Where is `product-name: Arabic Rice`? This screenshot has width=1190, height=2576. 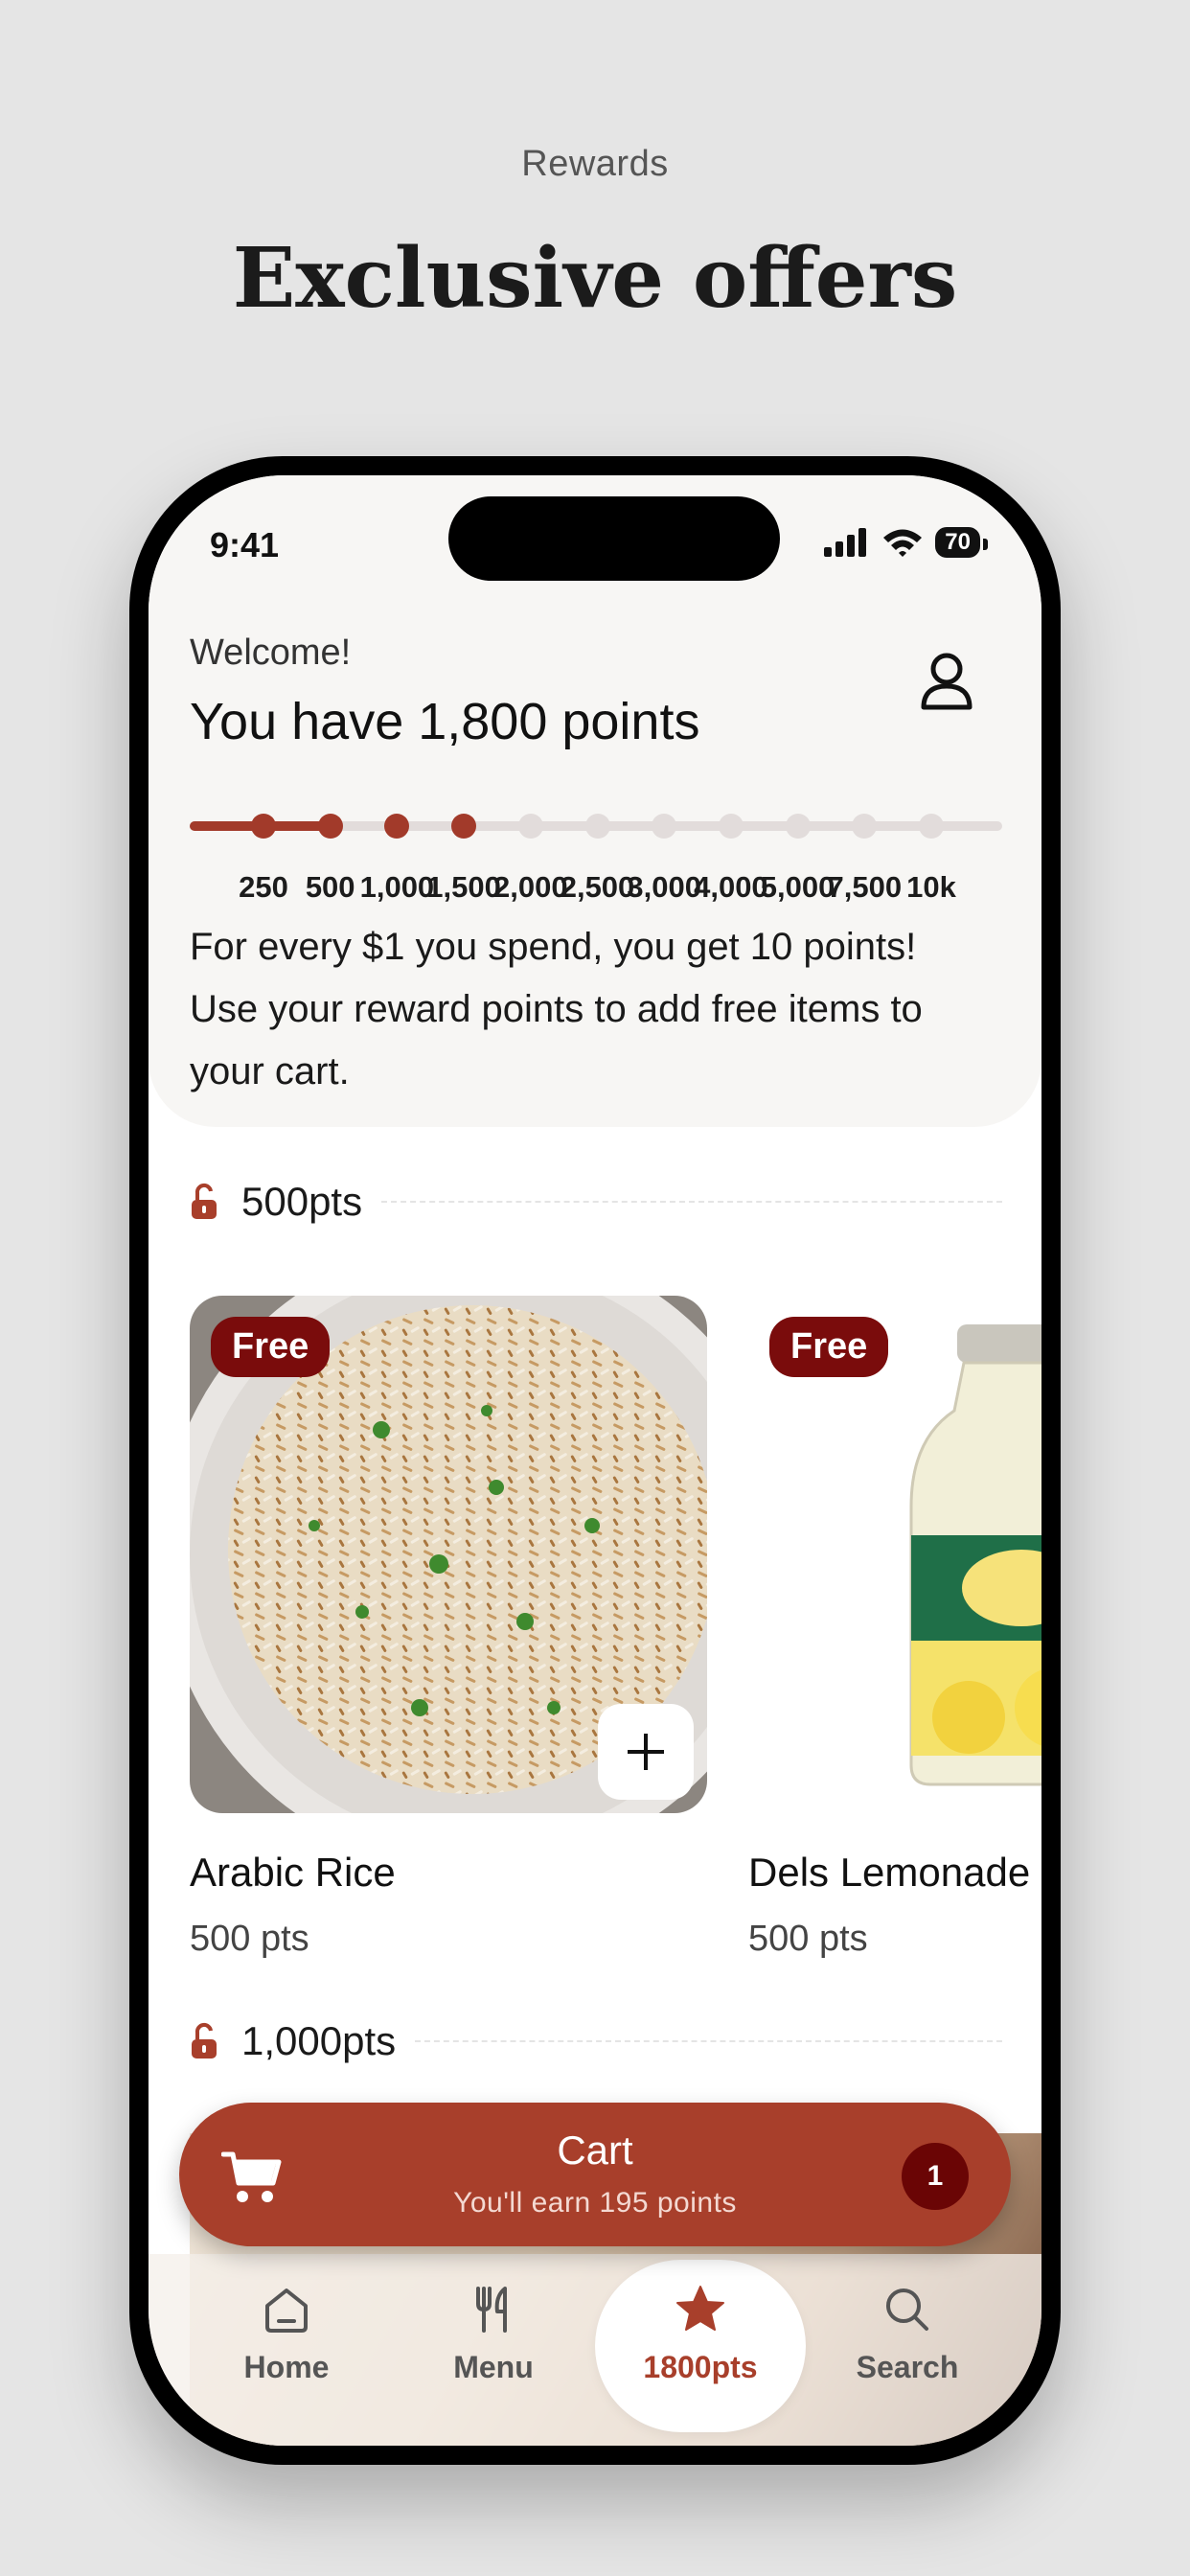
product-name: Arabic Rice is located at coordinates (293, 1872).